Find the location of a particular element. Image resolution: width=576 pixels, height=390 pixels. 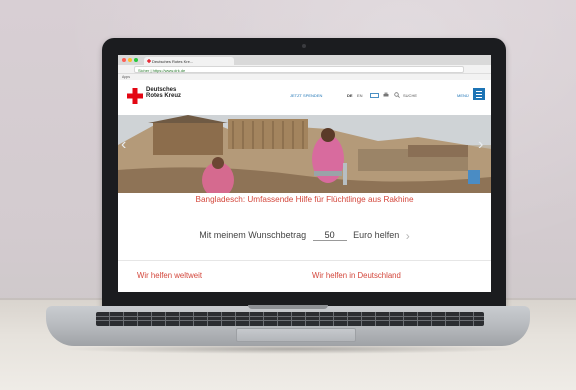

webcam is located at coordinates (304, 46).